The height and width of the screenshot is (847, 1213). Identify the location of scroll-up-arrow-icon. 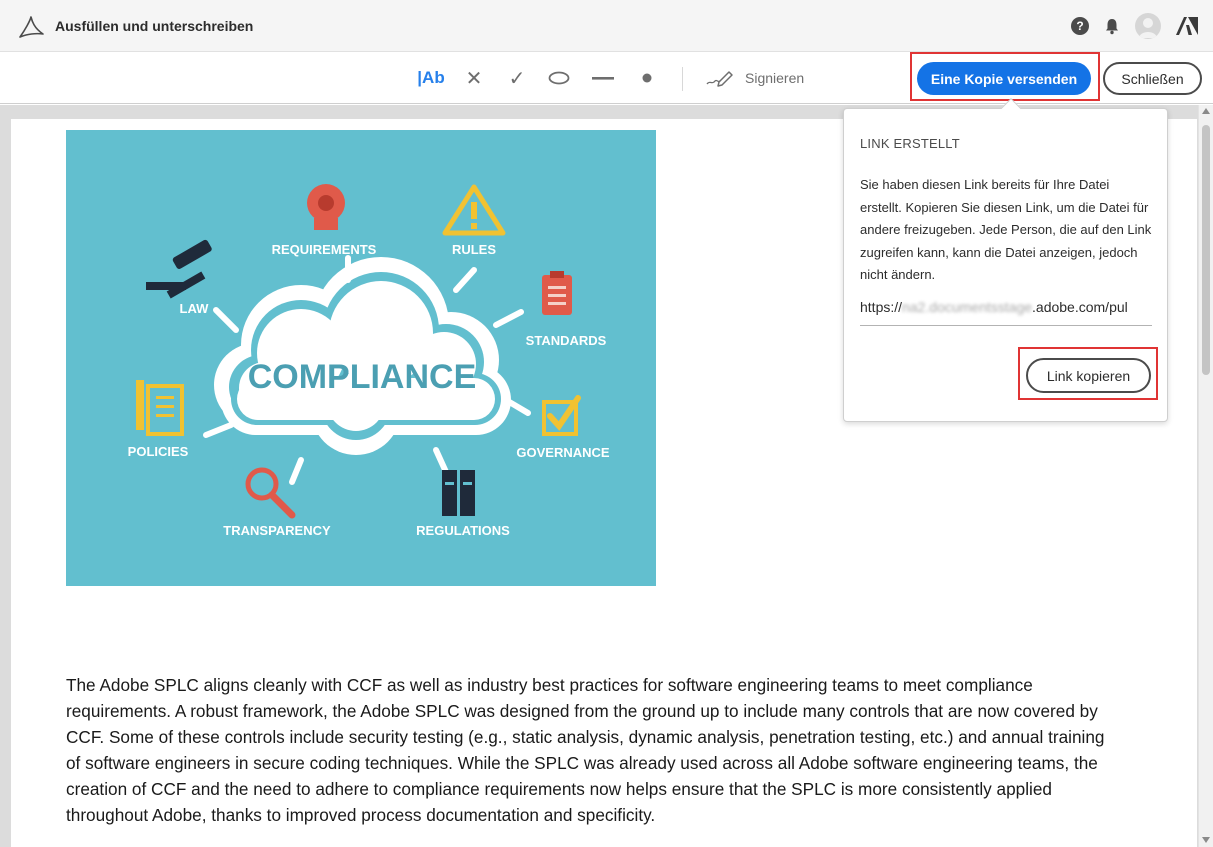
(1206, 111).